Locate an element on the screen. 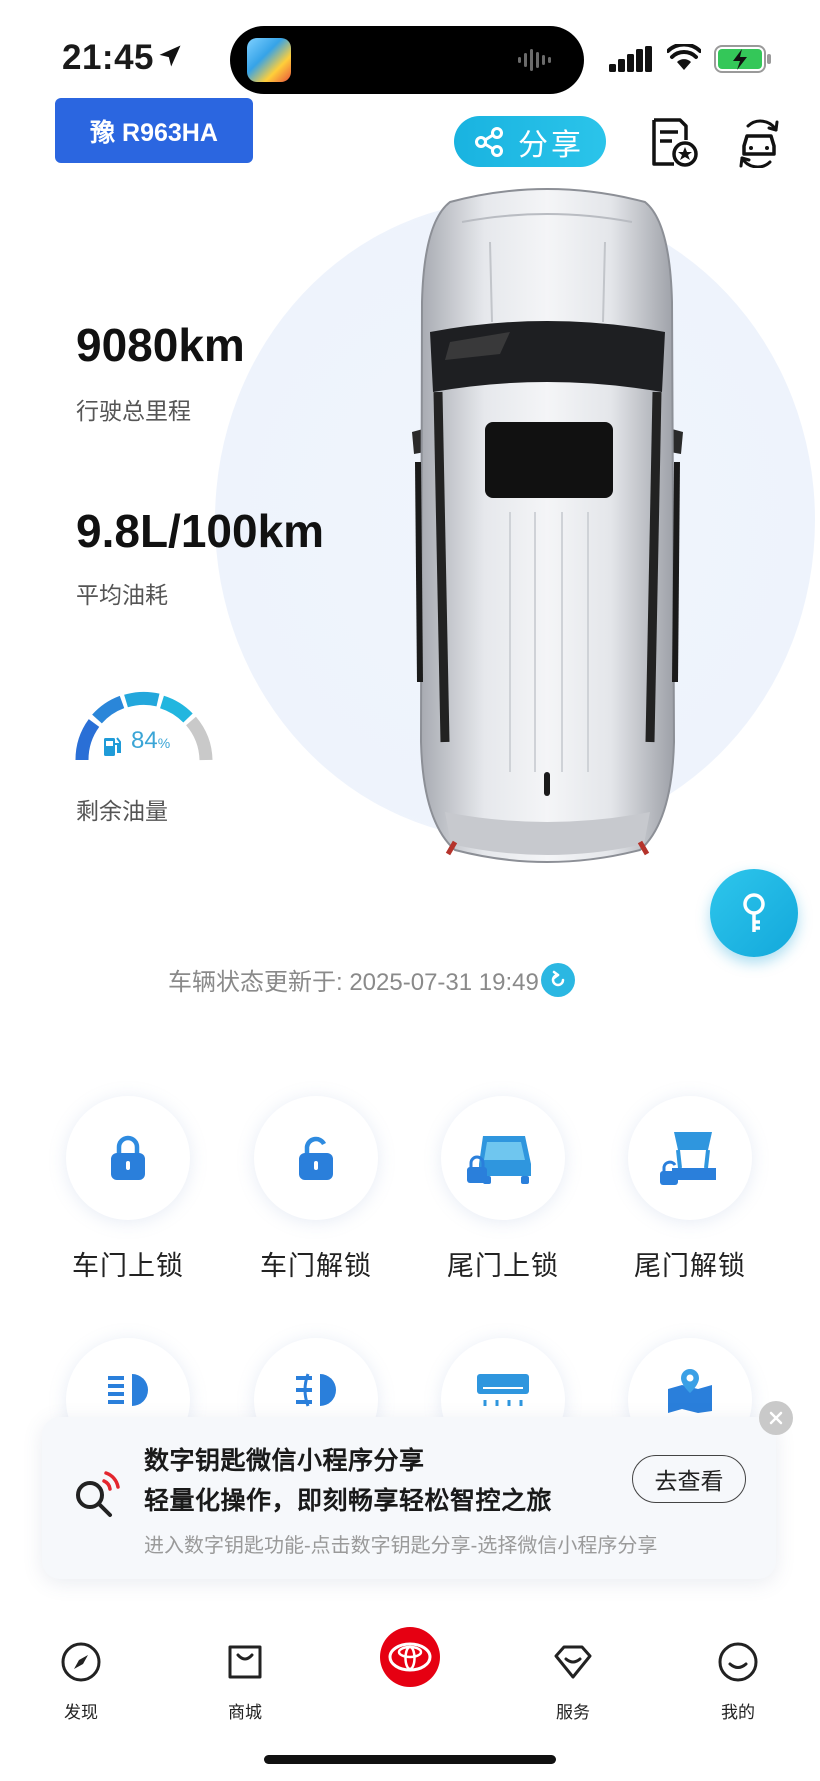  vehicle-status-update-row: 车辆状态更新于: 2025-07-31 19:49 is located at coordinates (371, 979).